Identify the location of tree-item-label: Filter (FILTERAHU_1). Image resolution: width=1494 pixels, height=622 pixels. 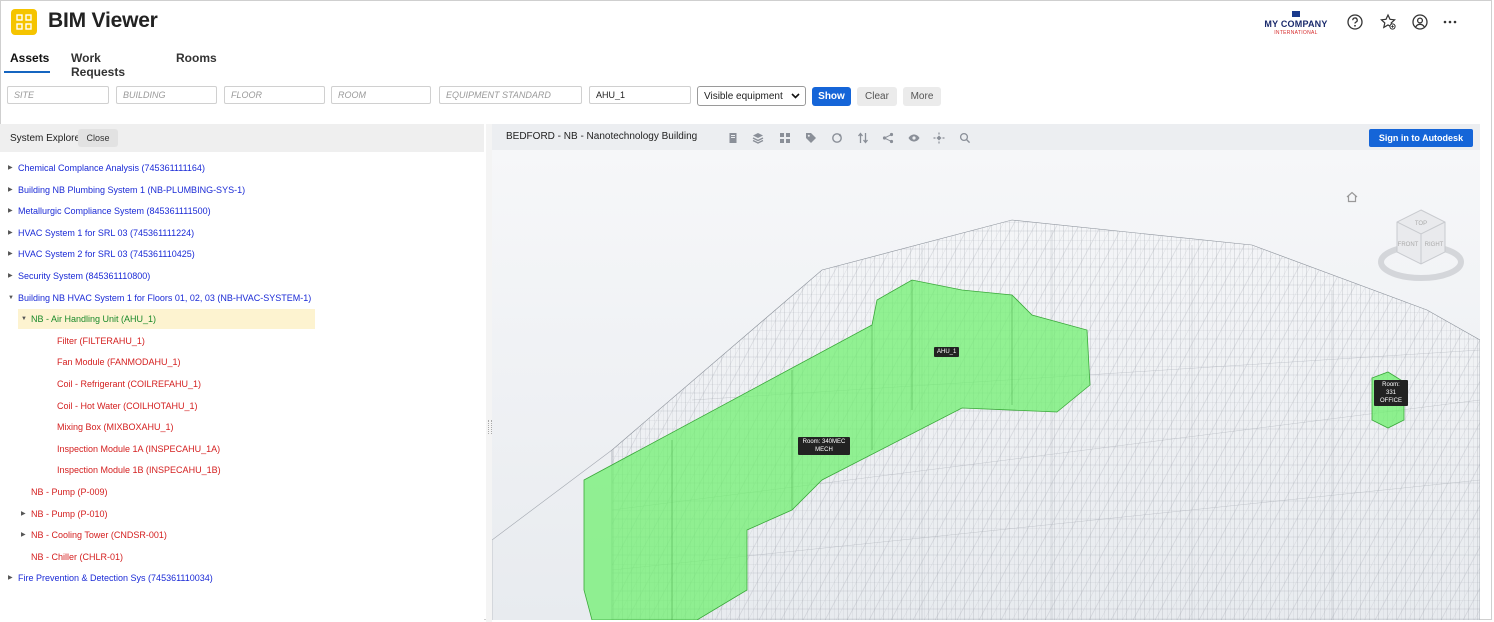
(101, 340).